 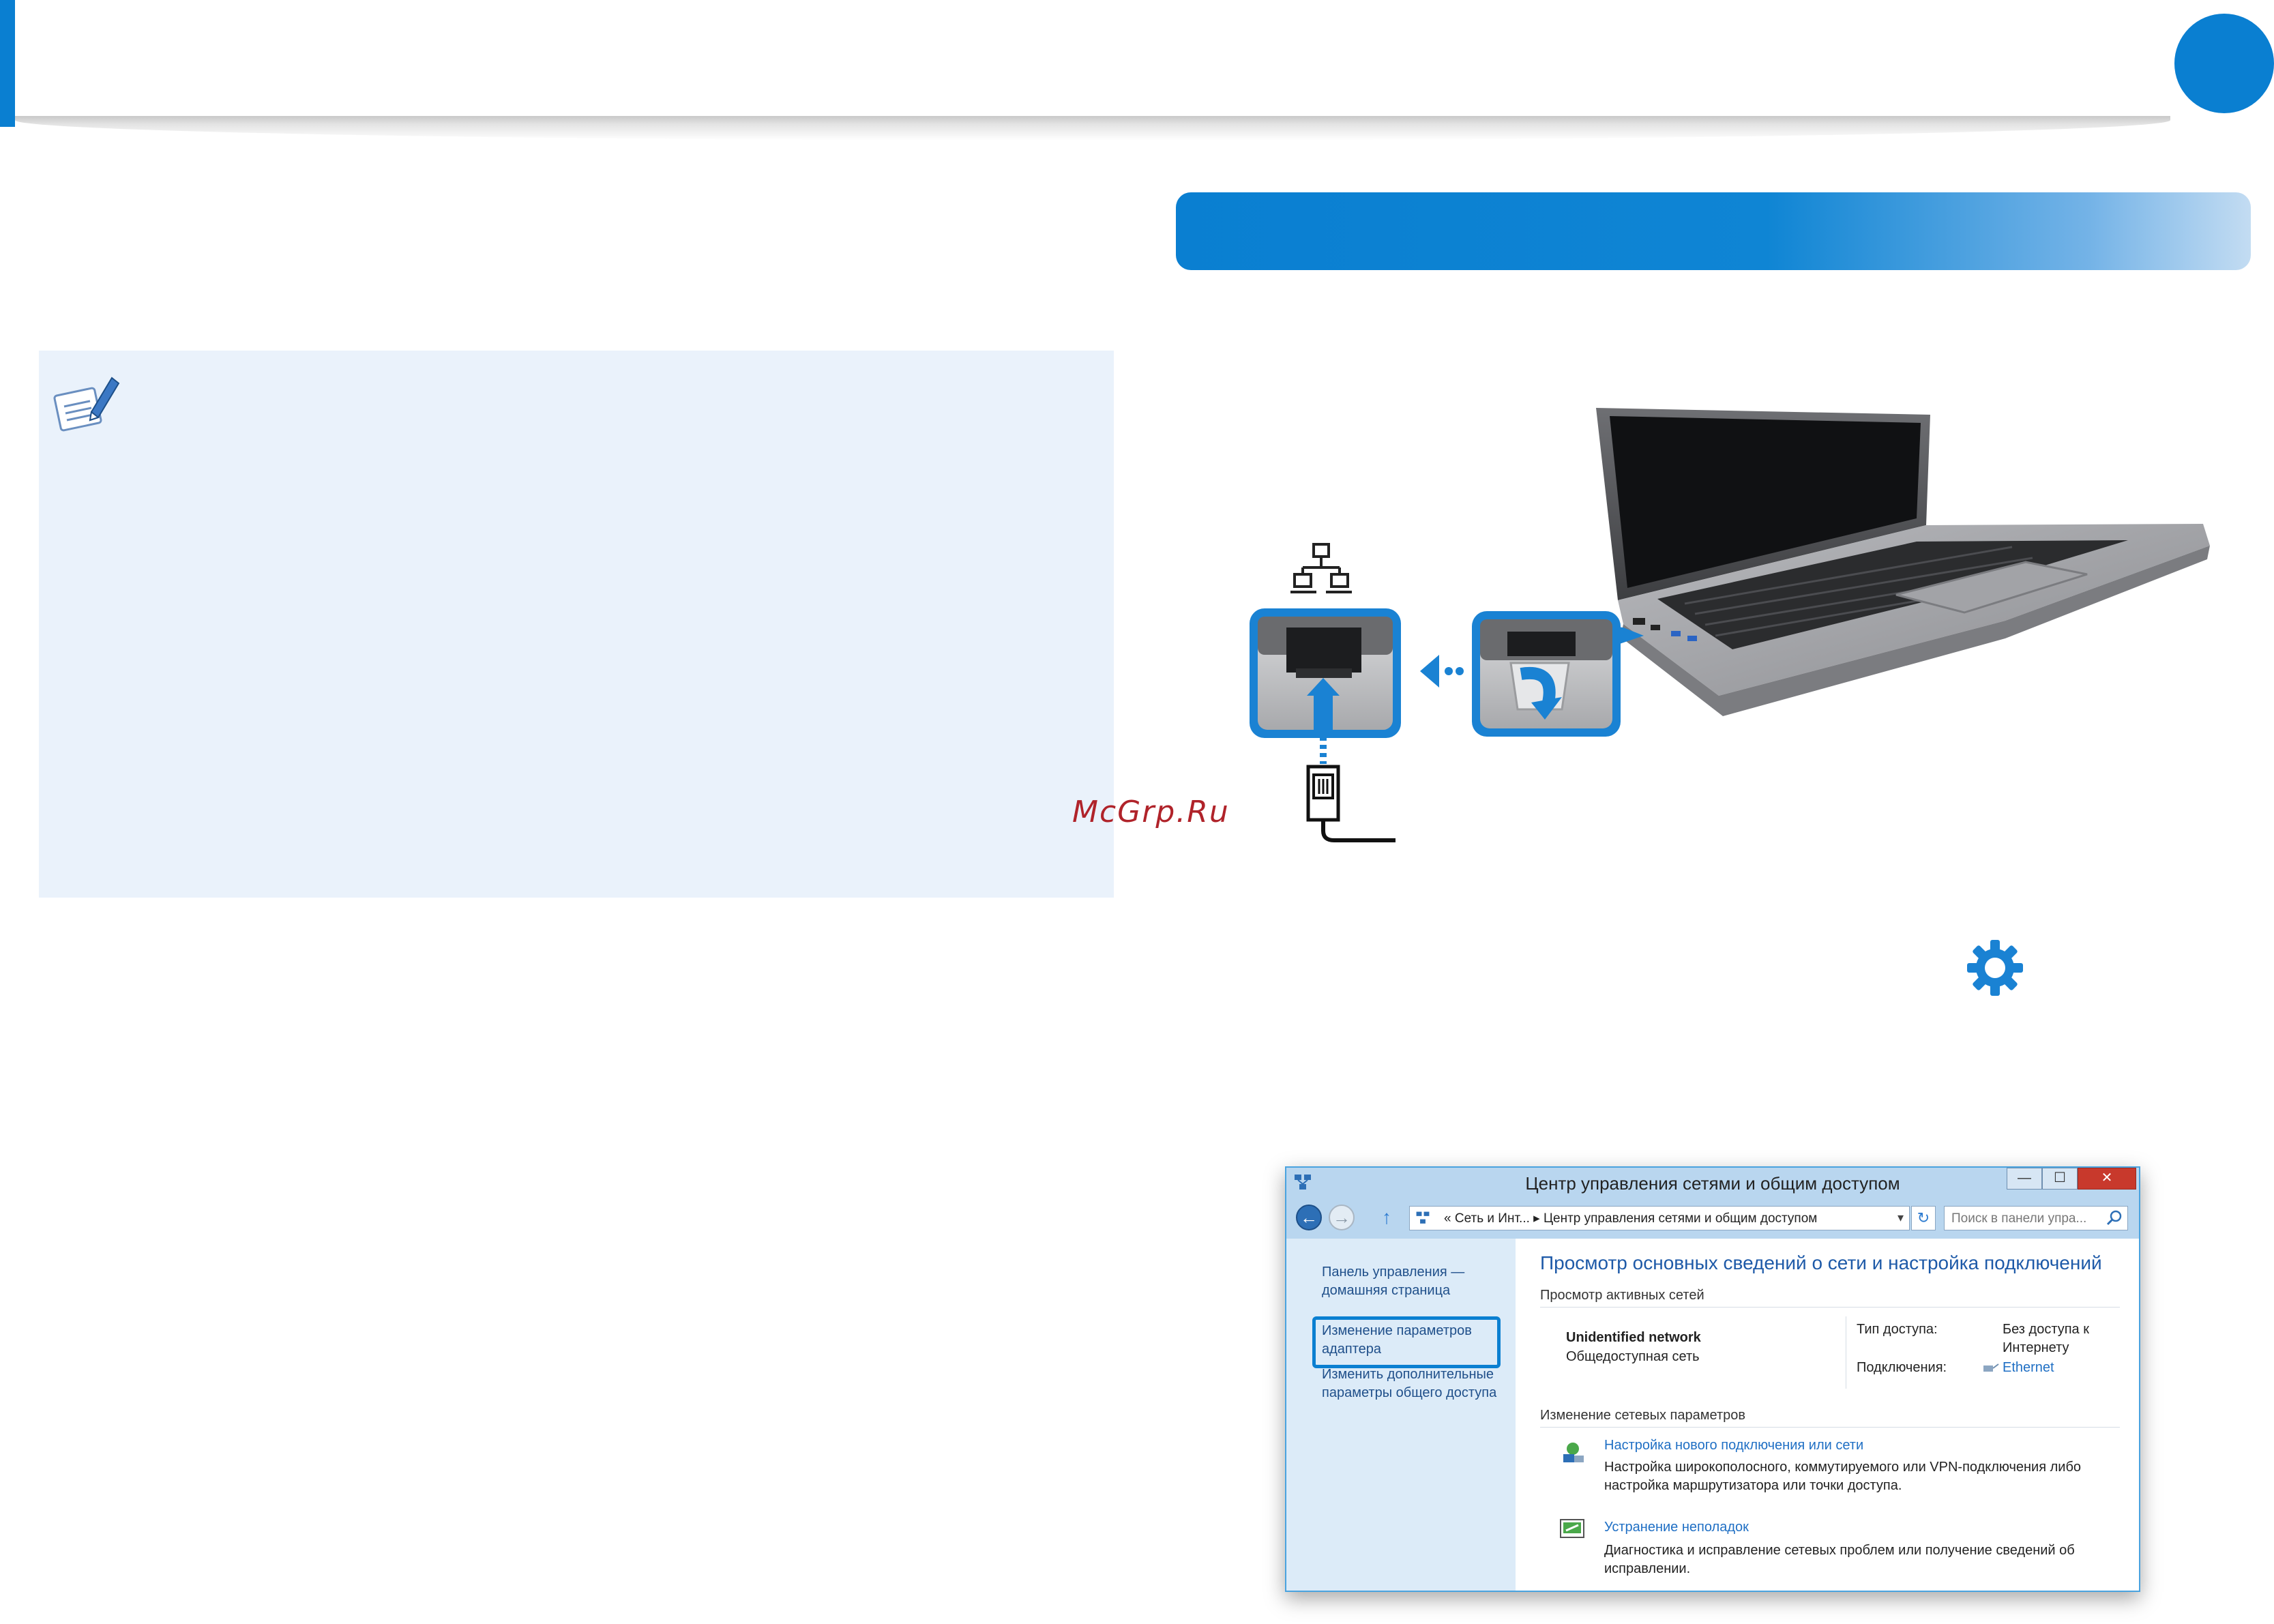 What do you see at coordinates (86, 404) in the screenshot?
I see `note-pencil-icon` at bounding box center [86, 404].